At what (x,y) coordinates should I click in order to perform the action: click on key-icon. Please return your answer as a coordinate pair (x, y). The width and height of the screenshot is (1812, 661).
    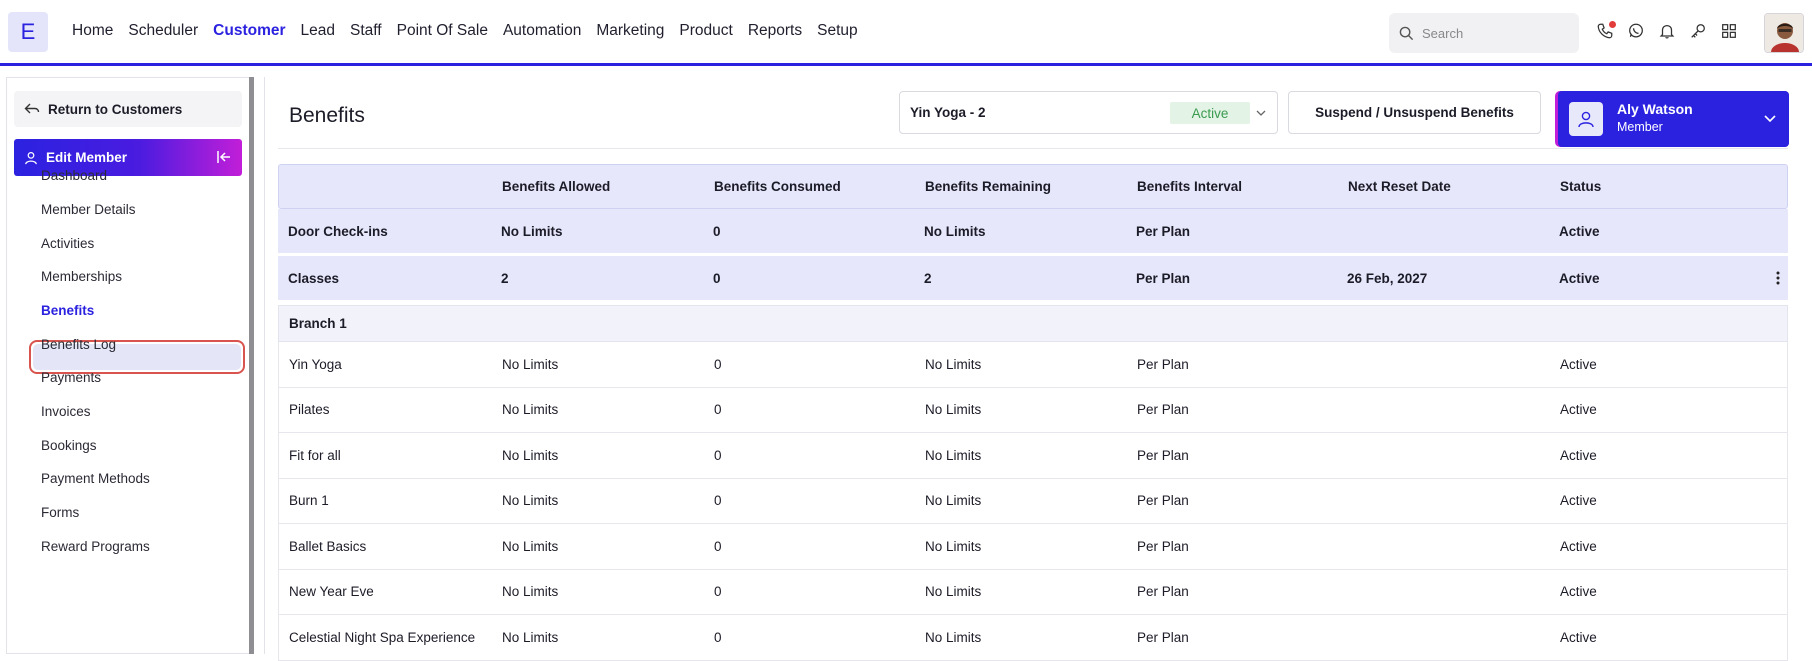
    Looking at the image, I should click on (1698, 31).